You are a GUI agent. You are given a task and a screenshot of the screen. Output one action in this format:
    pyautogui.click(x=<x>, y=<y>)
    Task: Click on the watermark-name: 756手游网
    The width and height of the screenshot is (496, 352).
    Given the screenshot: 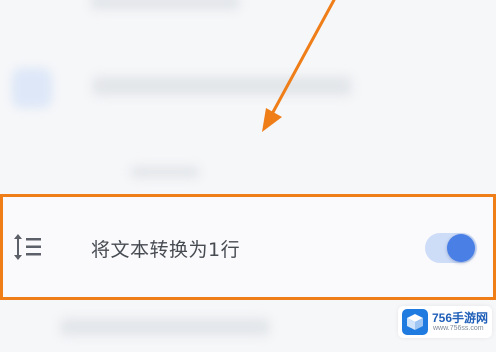 What is the action you would take?
    pyautogui.click(x=460, y=318)
    